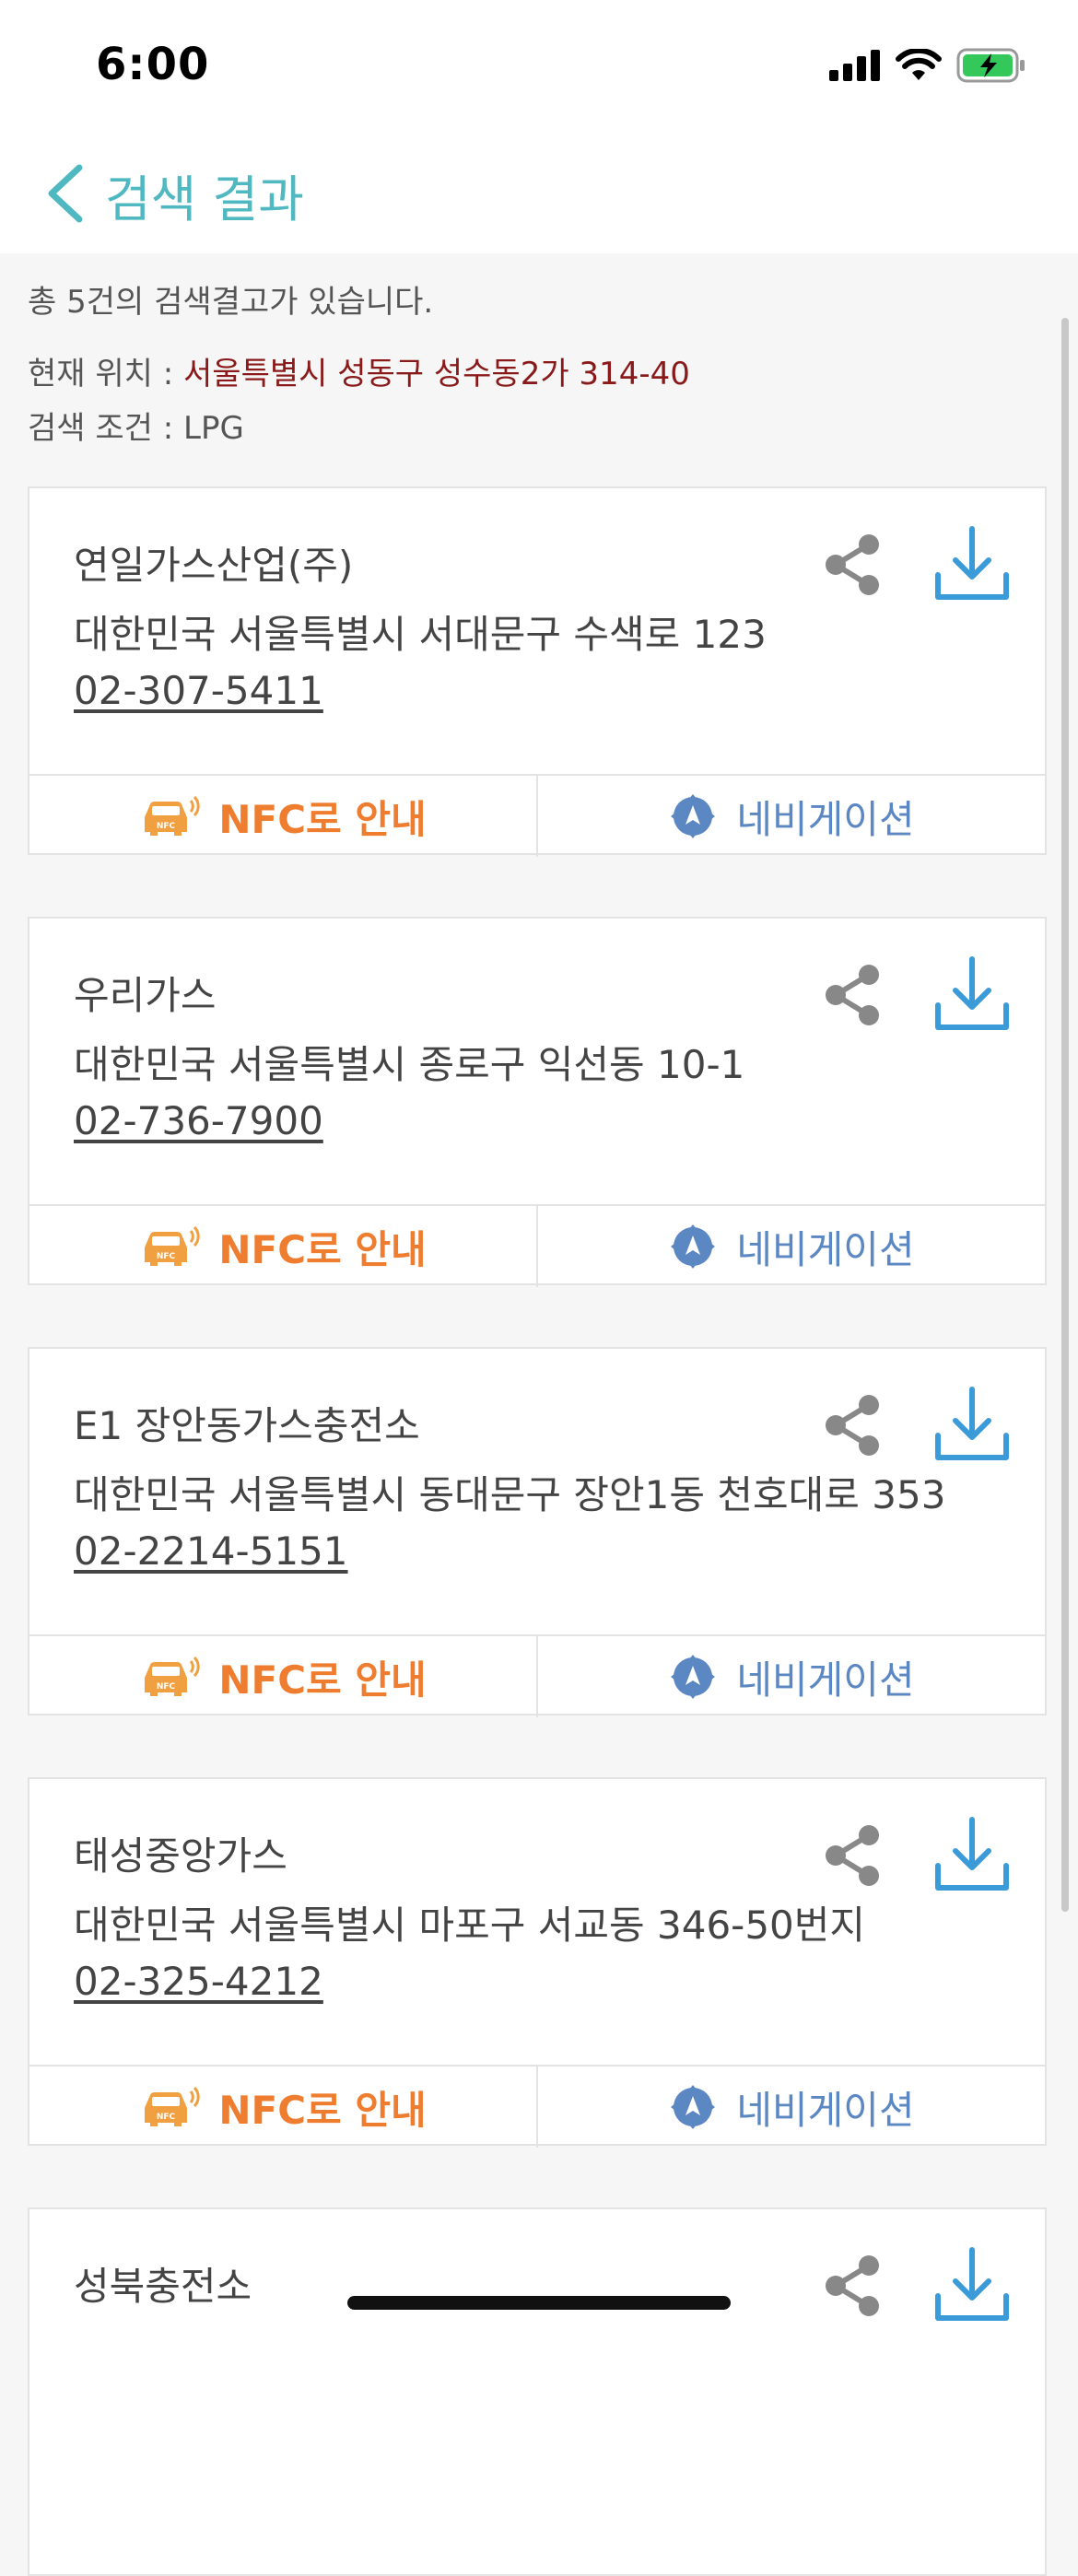 Image resolution: width=1078 pixels, height=2576 pixels. I want to click on station-name: 성북충전소, so click(163, 2286).